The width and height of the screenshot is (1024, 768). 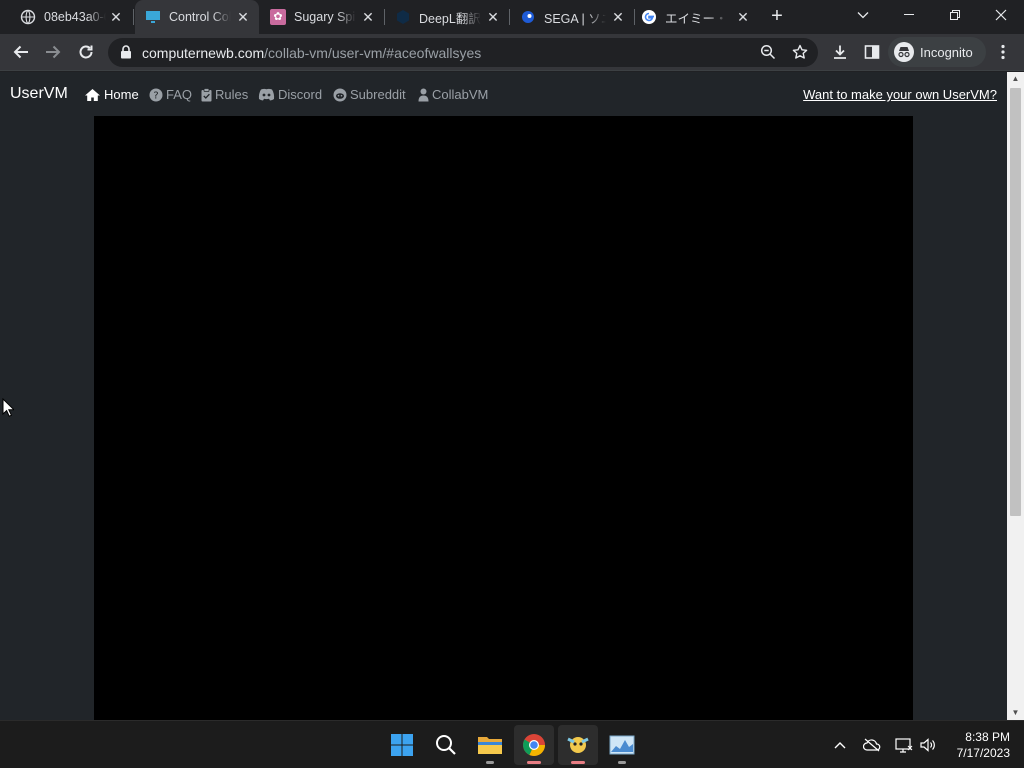 I want to click on nav-discord-label: Discord, so click(x=300, y=94).